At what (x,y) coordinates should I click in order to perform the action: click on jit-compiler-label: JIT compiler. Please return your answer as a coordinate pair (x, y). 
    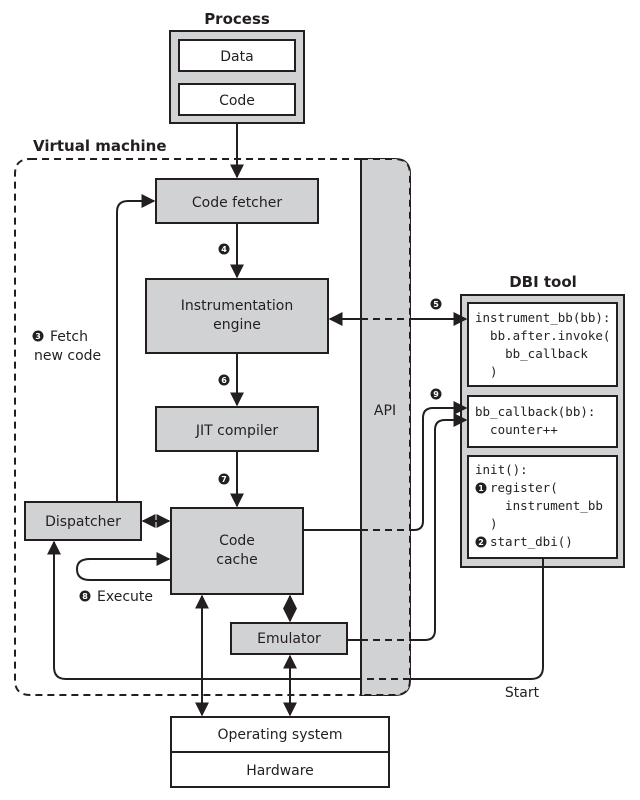
    Looking at the image, I should click on (236, 431).